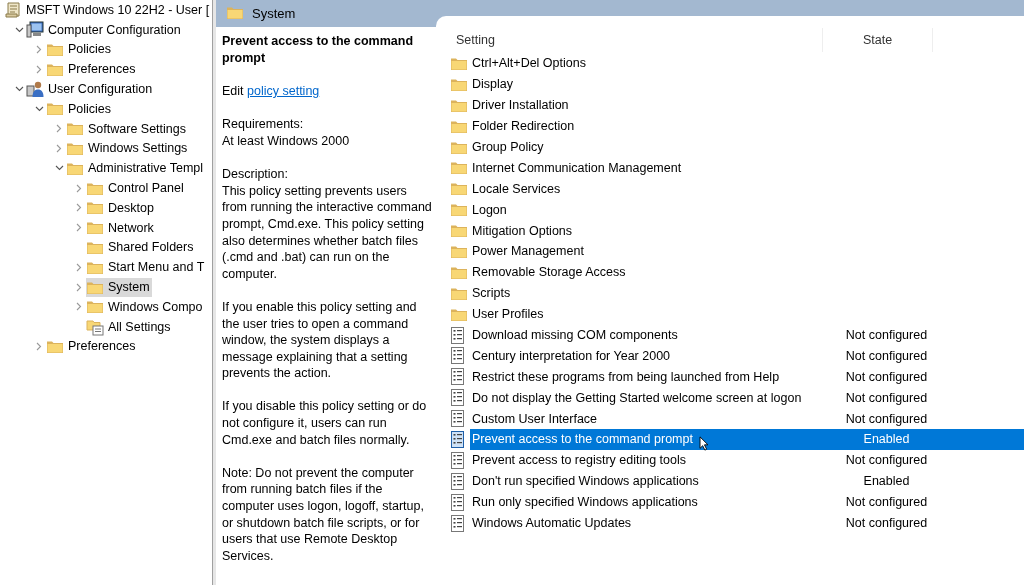  Describe the element at coordinates (747, 419) in the screenshot. I see `list-row: Custom User Interface Not configured` at that location.